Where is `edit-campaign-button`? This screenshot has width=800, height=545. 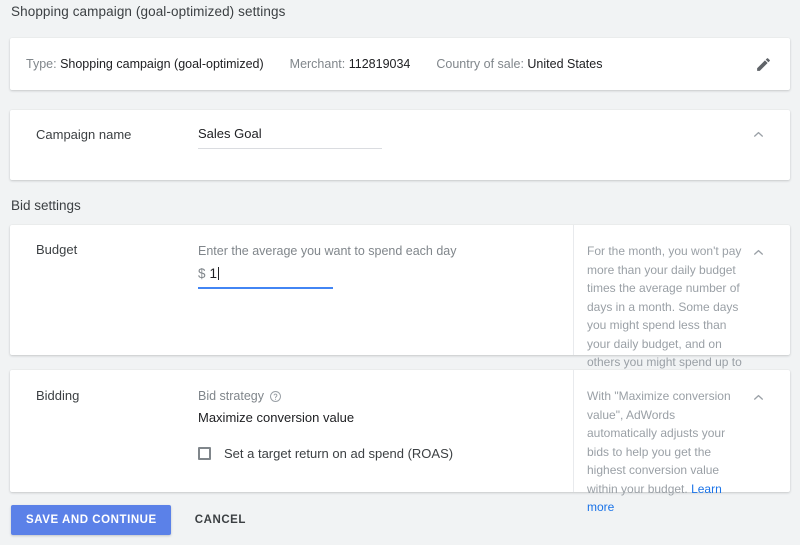
edit-campaign-button is located at coordinates (763, 64).